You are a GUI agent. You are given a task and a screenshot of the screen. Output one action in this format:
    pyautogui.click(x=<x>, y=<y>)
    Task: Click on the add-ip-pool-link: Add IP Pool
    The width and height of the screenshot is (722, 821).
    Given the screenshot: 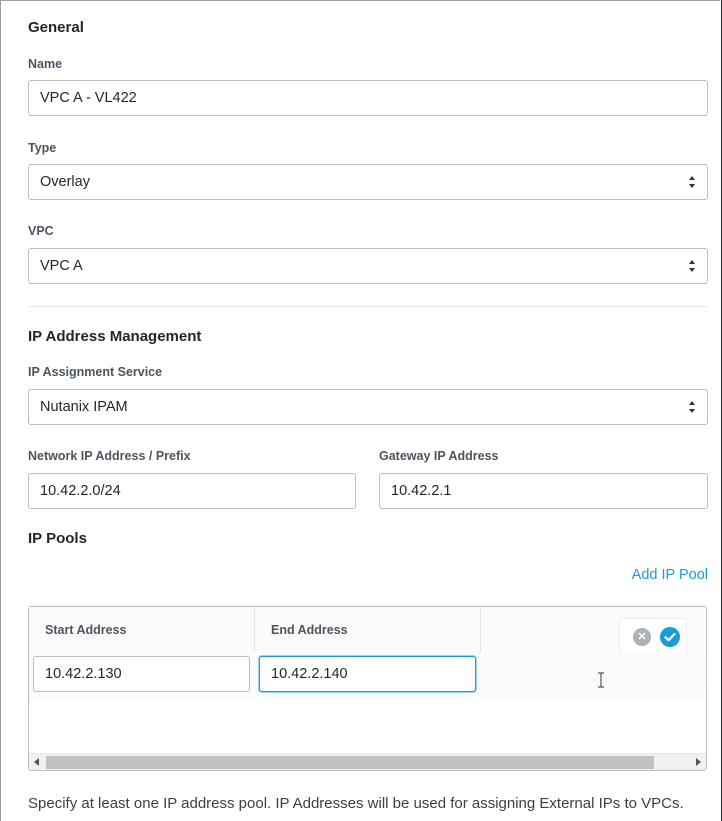 What is the action you would take?
    pyautogui.click(x=670, y=575)
    